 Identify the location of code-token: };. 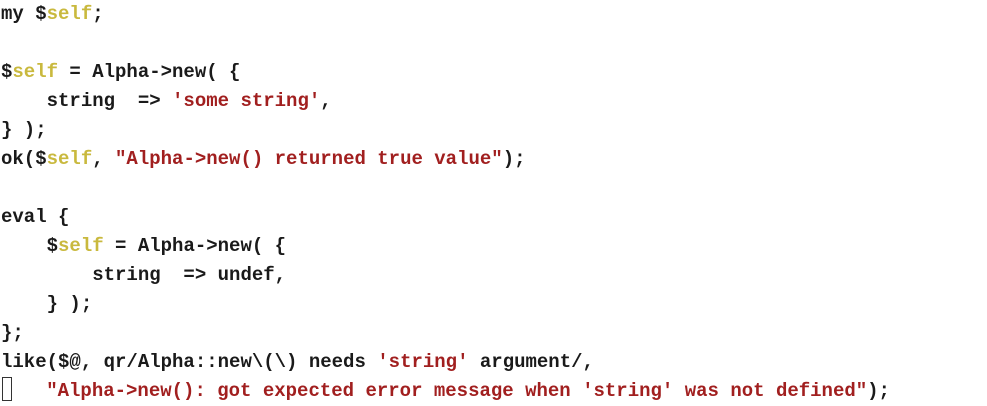
(12, 333).